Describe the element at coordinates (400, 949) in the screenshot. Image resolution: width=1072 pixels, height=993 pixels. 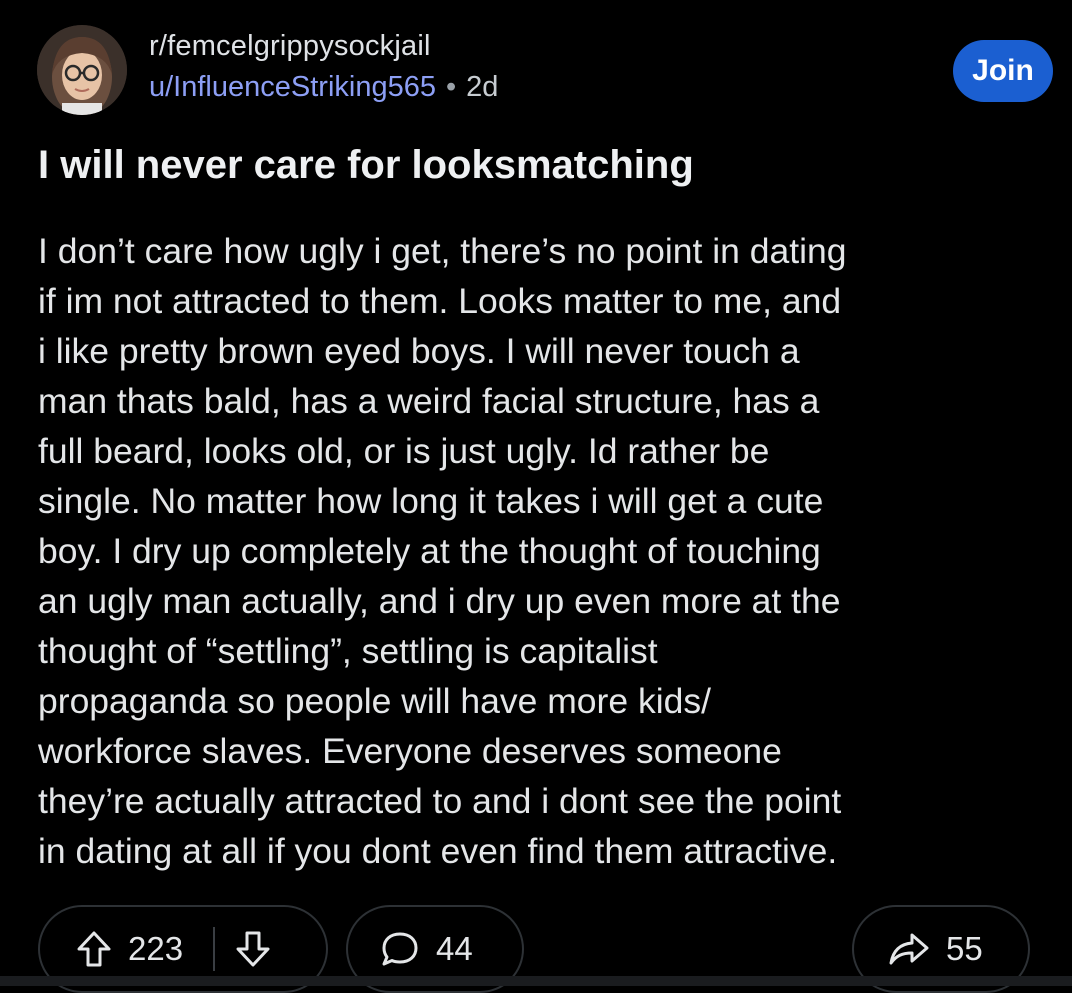
I see `comment-bubble-icon` at that location.